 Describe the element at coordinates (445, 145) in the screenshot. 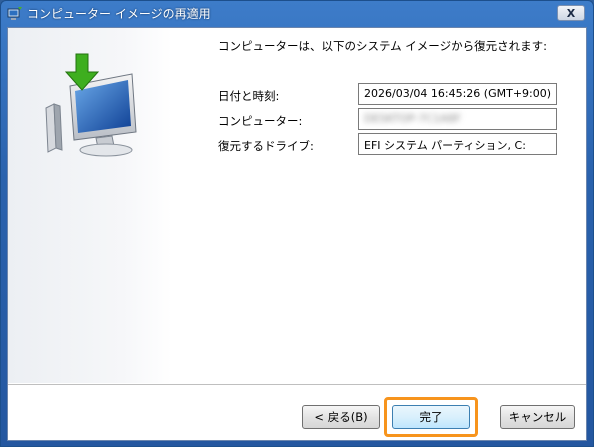

I see `restore-drive-text: EFI システム パーティション, C:` at that location.